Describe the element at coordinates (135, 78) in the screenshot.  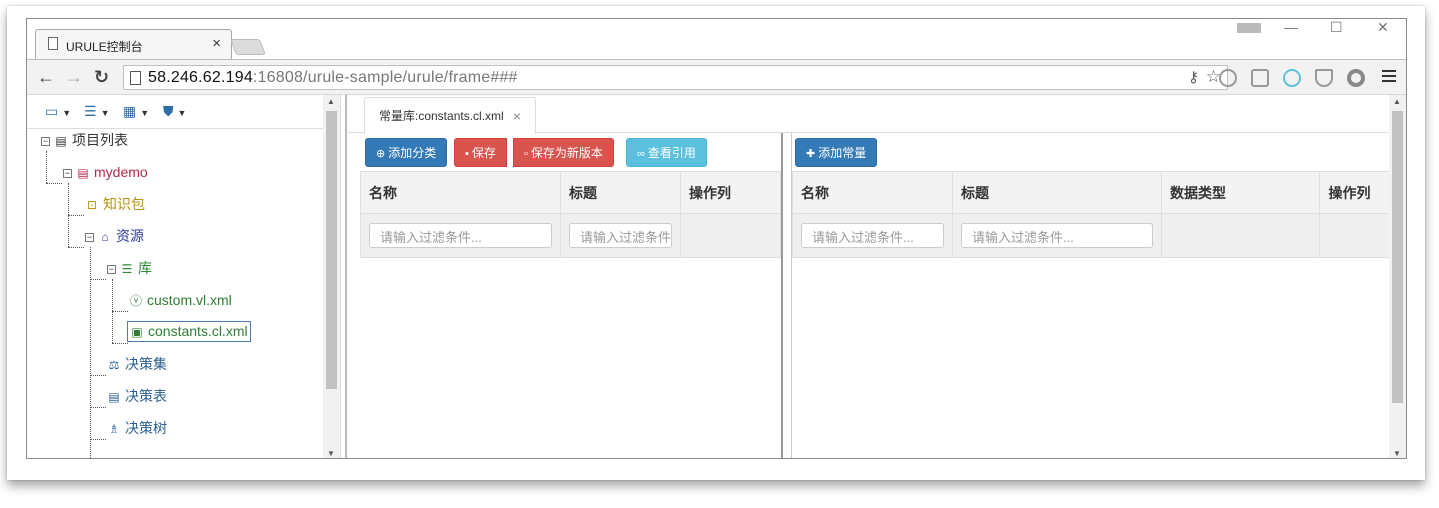
I see `page-info-icon` at that location.